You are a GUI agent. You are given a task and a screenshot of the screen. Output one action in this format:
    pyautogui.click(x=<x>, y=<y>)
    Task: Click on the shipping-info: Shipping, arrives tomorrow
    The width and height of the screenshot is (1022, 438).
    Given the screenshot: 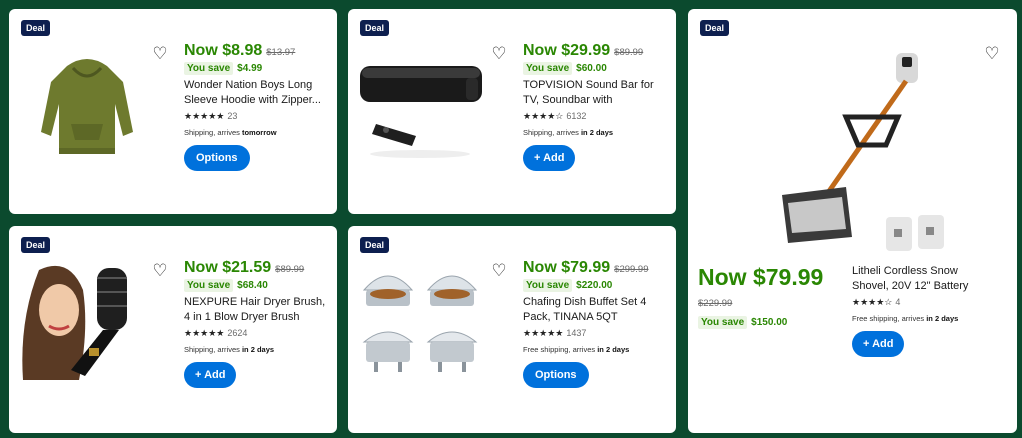 What is the action you would take?
    pyautogui.click(x=230, y=132)
    